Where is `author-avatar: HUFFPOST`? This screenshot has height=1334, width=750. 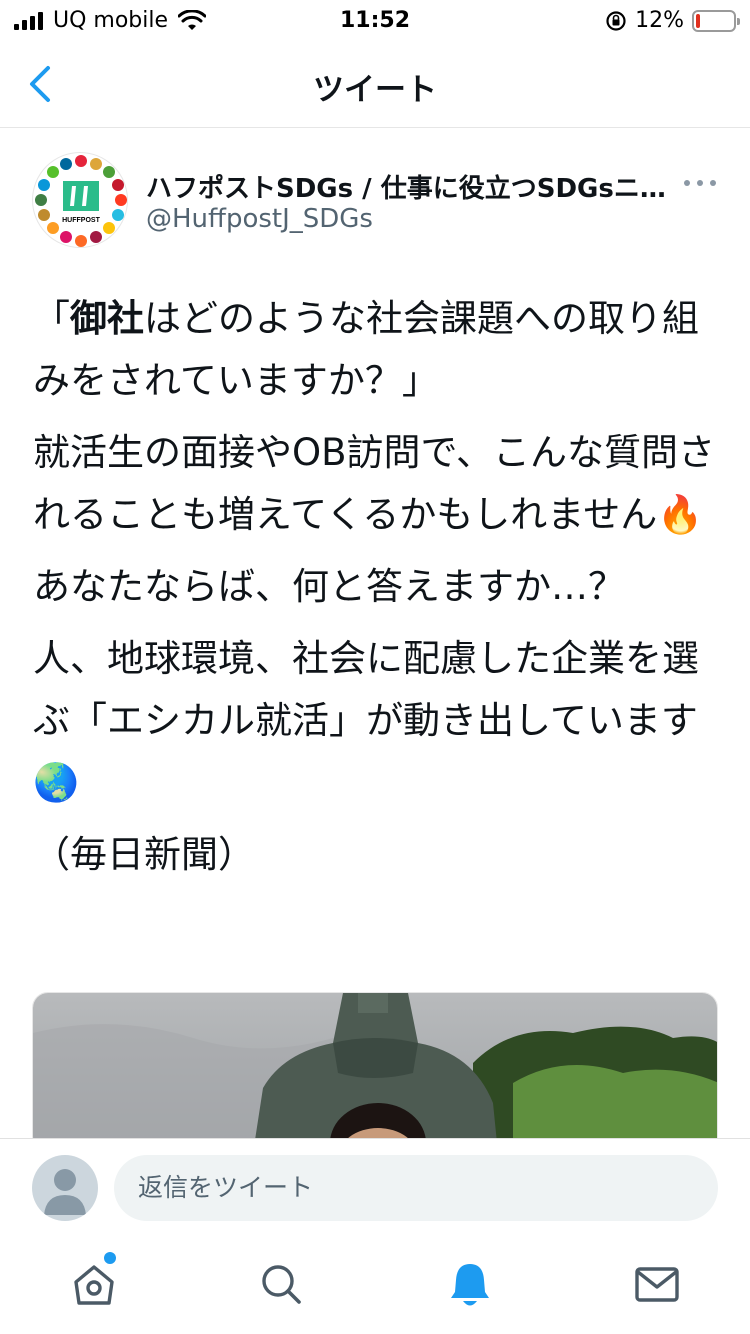 author-avatar: HUFFPOST is located at coordinates (80, 200).